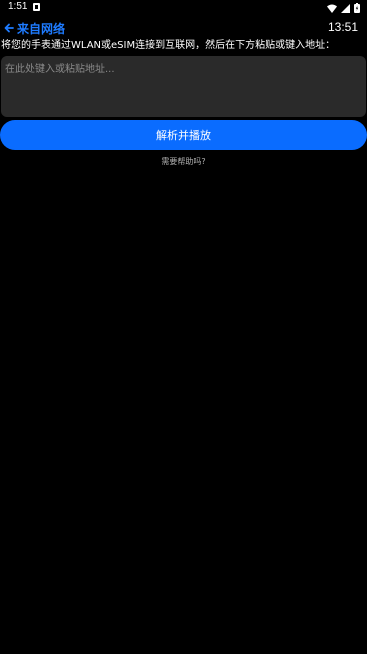 The image size is (367, 654). What do you see at coordinates (41, 28) in the screenshot?
I see `page-title: 来自网络` at bounding box center [41, 28].